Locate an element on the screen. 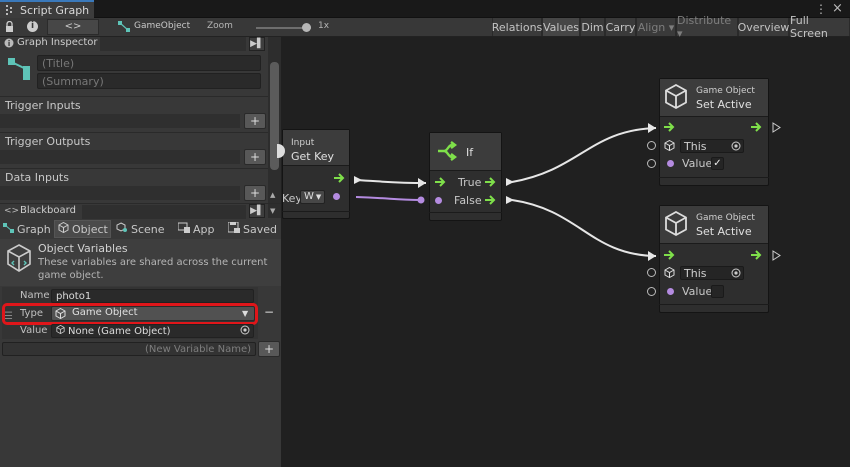 Image resolution: width=850 pixels, height=467 pixels. condition-input-port is located at coordinates (438, 200).